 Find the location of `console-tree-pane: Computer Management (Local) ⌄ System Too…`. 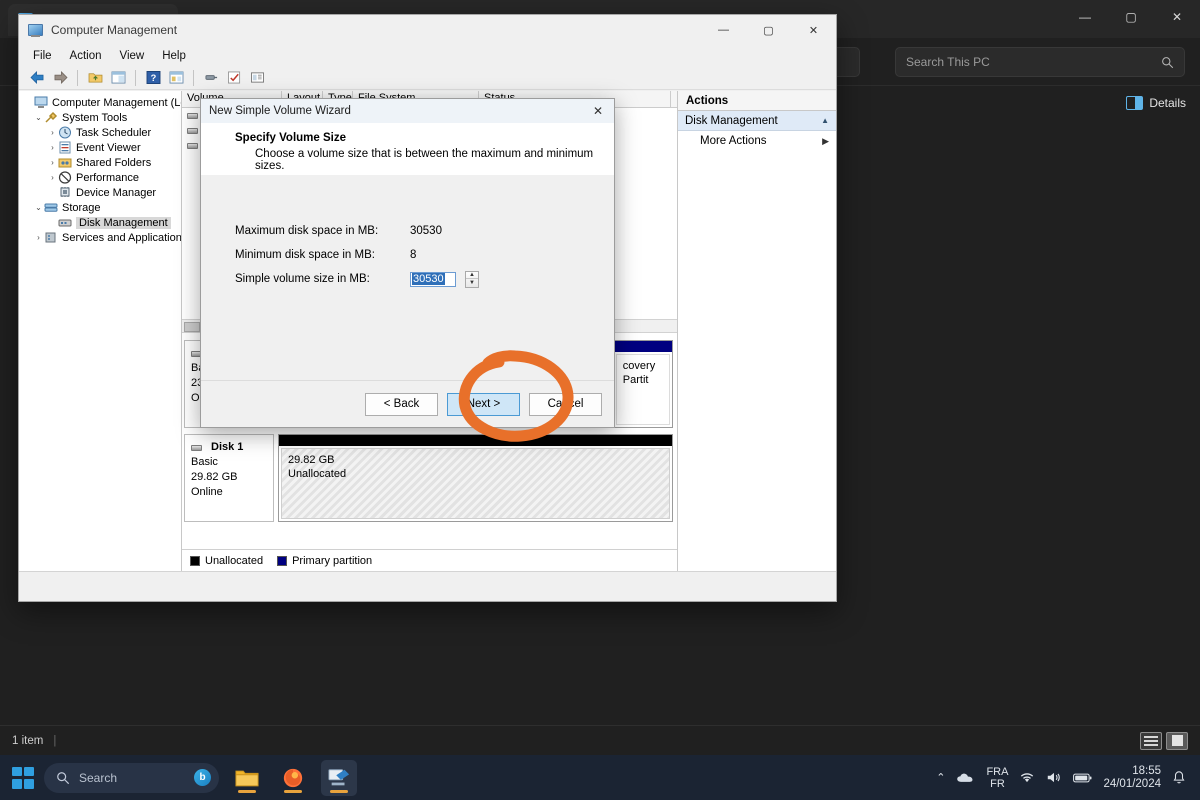

console-tree-pane: Computer Management (Local) ⌄ System Too… is located at coordinates (100, 331).